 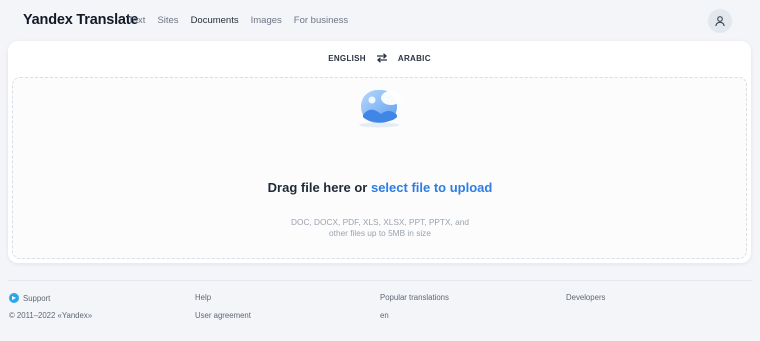 What do you see at coordinates (585, 297) in the screenshot?
I see `developers-link: Developers` at bounding box center [585, 297].